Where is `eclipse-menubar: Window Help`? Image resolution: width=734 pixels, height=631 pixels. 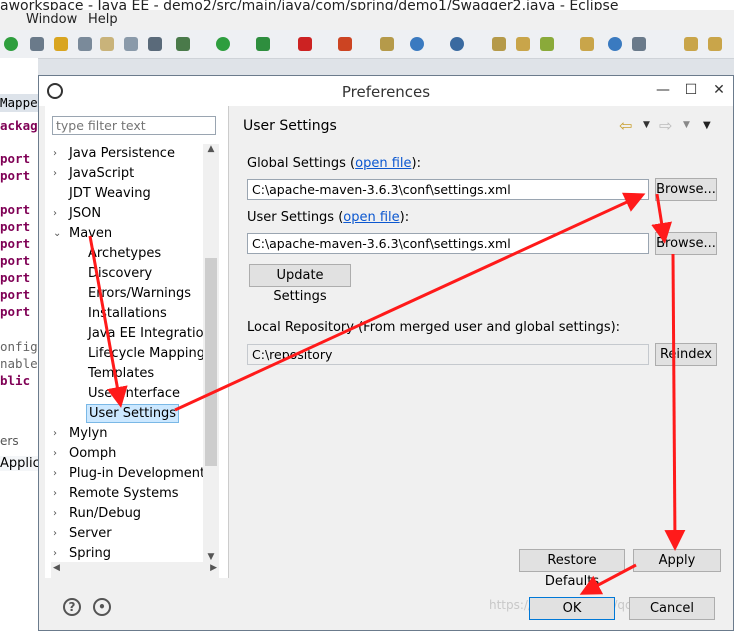
eclipse-menubar: Window Help is located at coordinates (367, 20).